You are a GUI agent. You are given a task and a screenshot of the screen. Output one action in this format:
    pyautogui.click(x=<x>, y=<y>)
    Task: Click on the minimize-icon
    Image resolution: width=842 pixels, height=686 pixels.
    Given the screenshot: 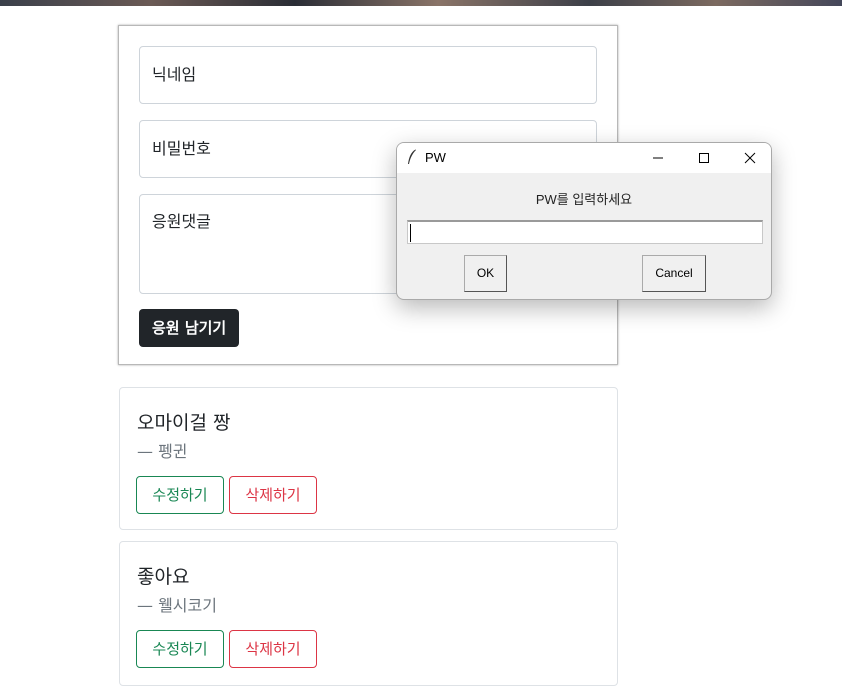 What is the action you would take?
    pyautogui.click(x=658, y=158)
    